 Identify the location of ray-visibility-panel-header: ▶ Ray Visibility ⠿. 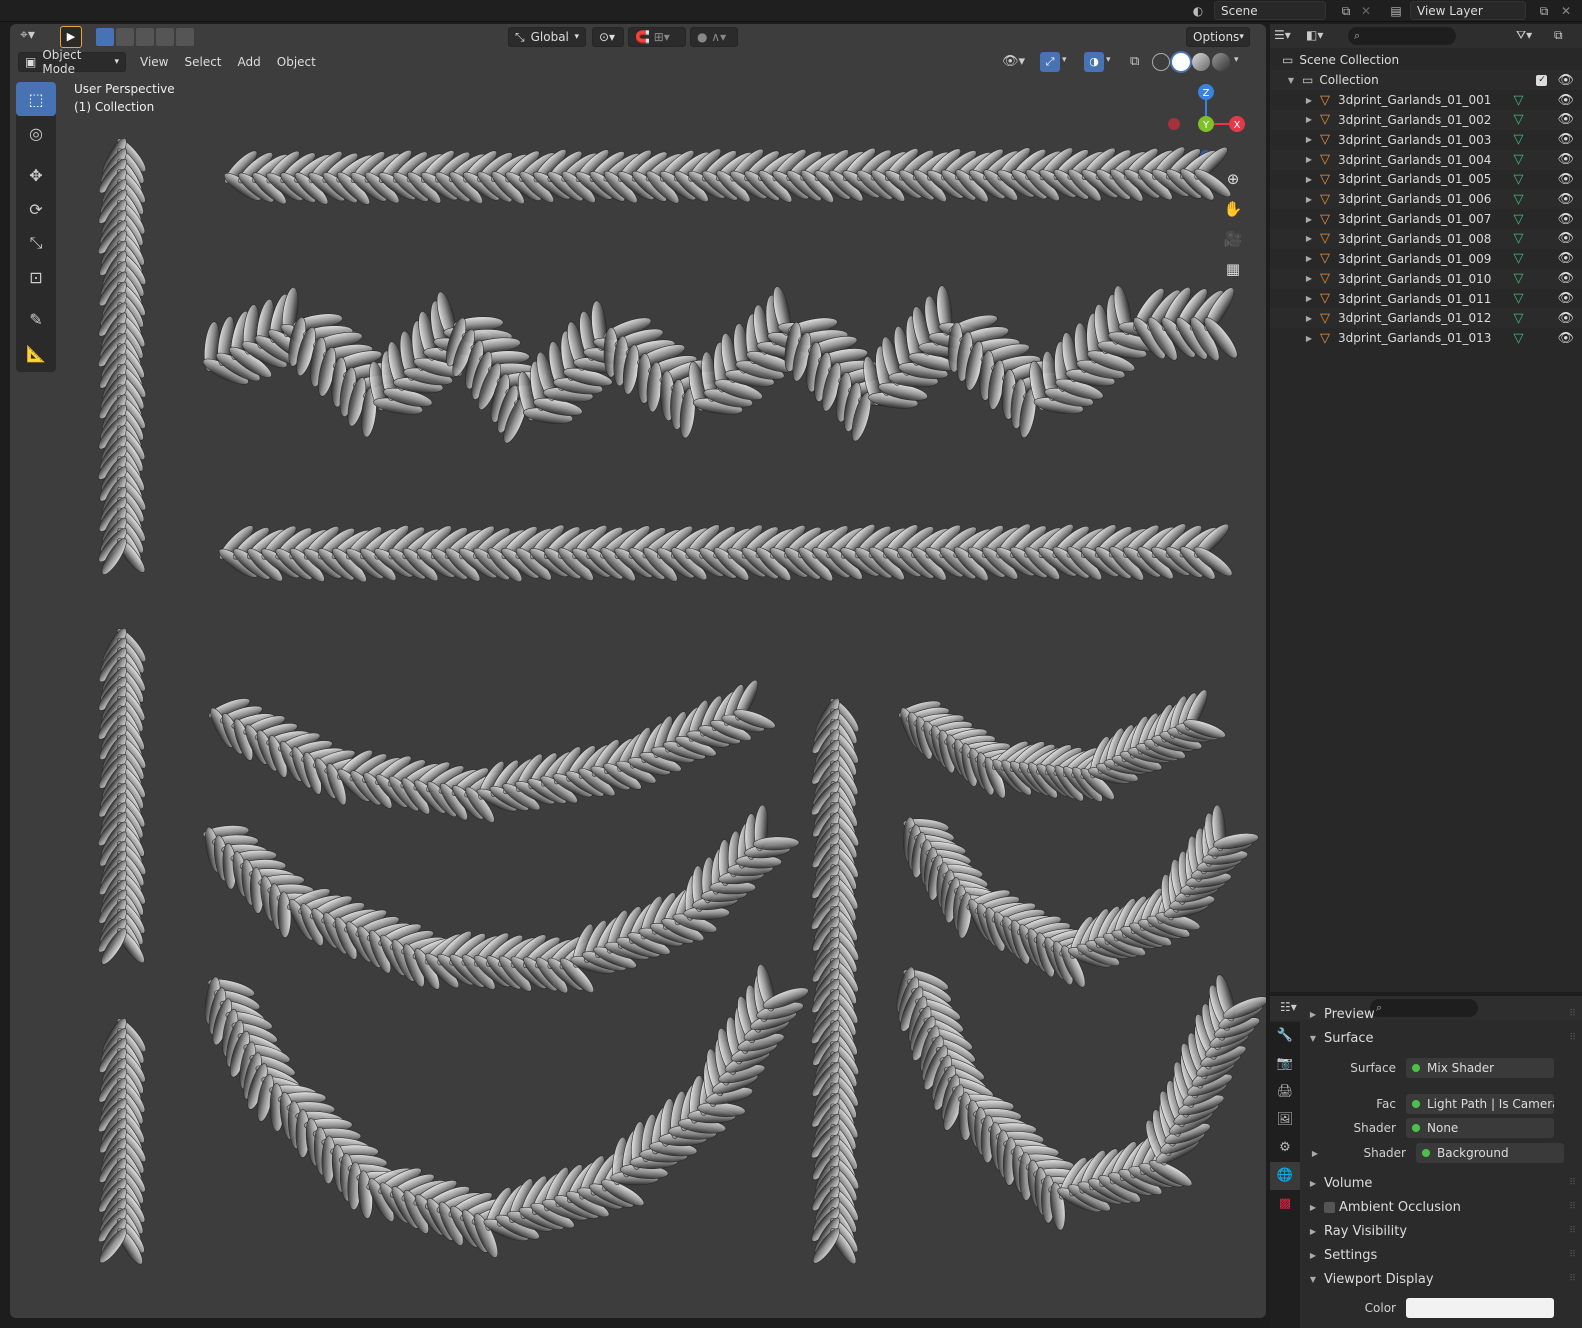
(1441, 1231).